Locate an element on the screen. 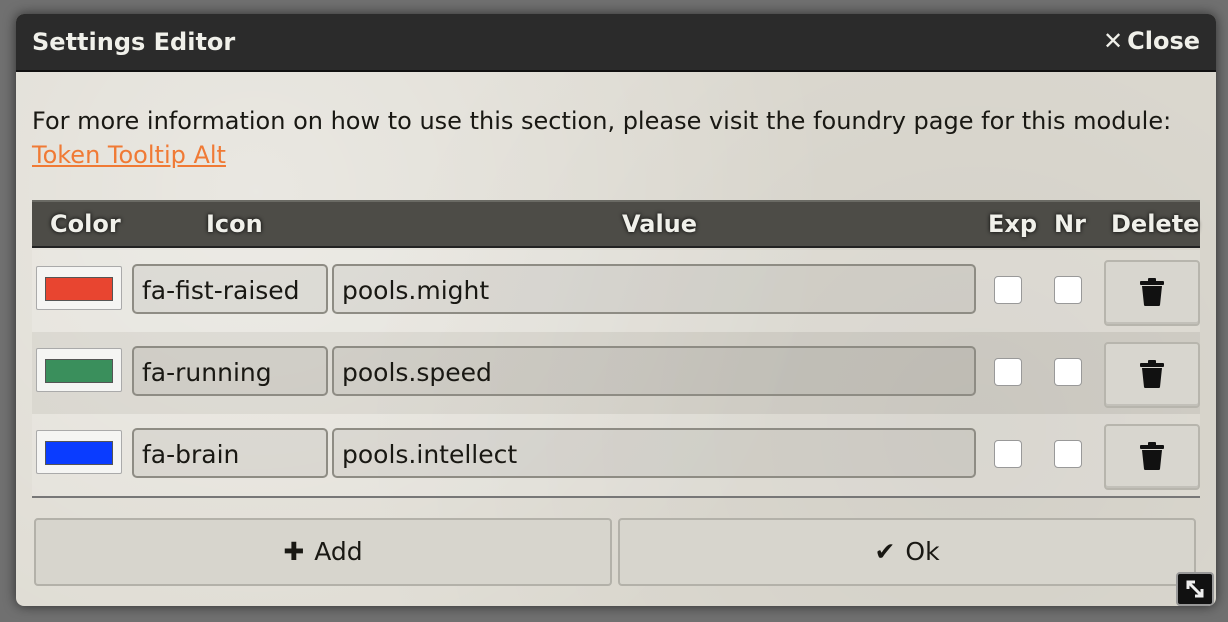 The image size is (1228, 622). add-button: ✚ Add is located at coordinates (323, 552).